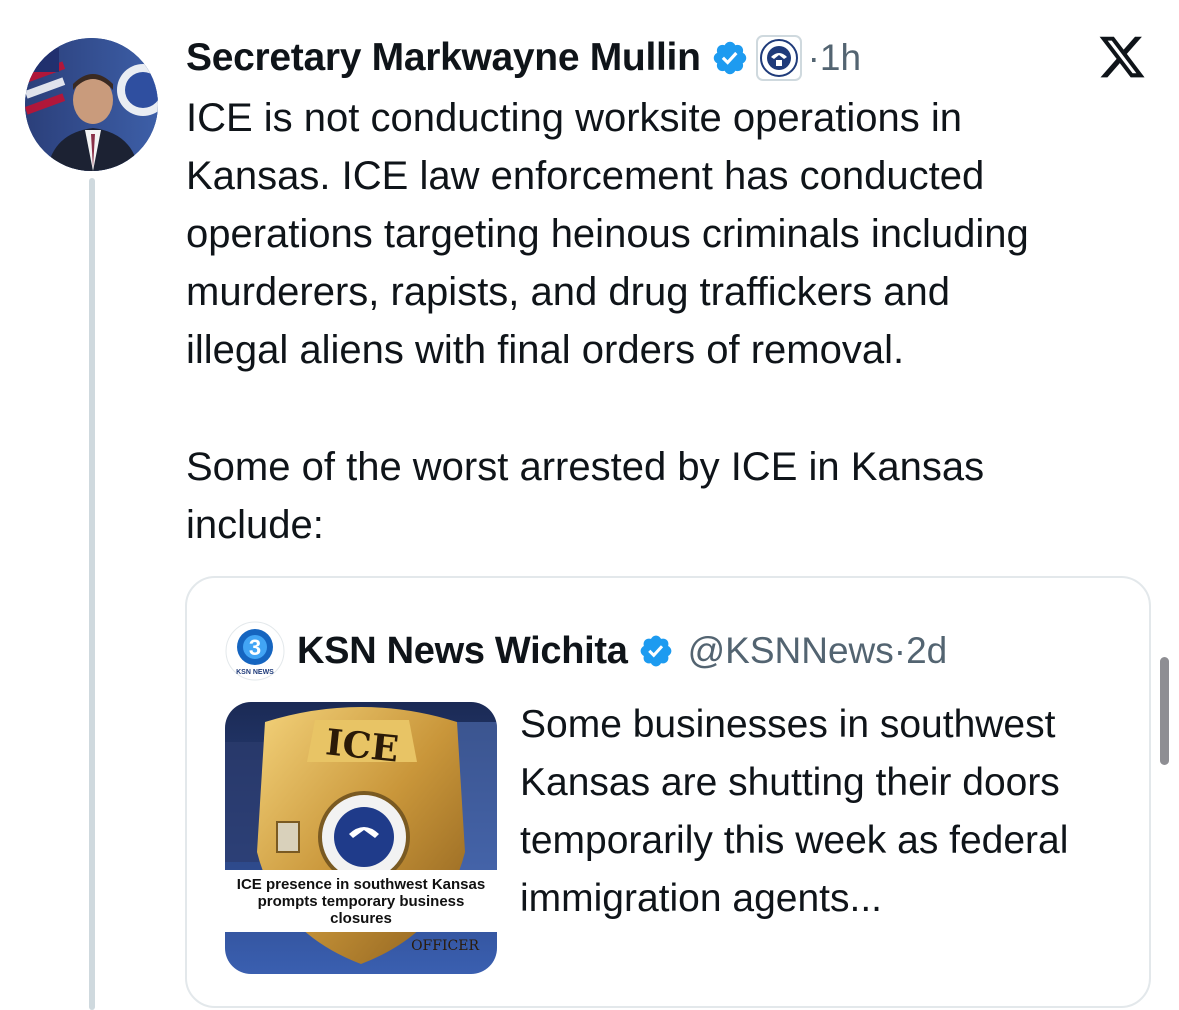  Describe the element at coordinates (255, 647) in the screenshot. I see `ksn-logo-number: 3` at that location.